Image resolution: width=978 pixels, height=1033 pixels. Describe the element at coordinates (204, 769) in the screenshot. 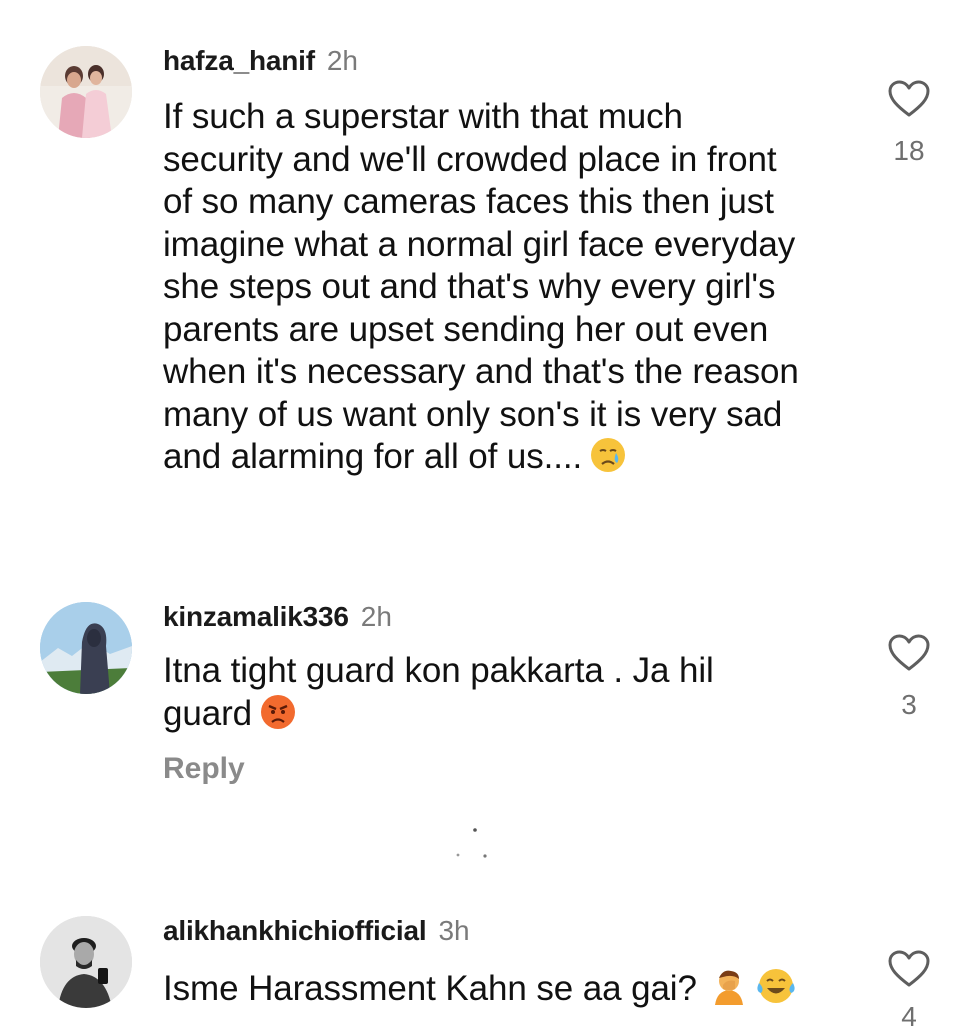

I see `reply-button: Reply` at that location.